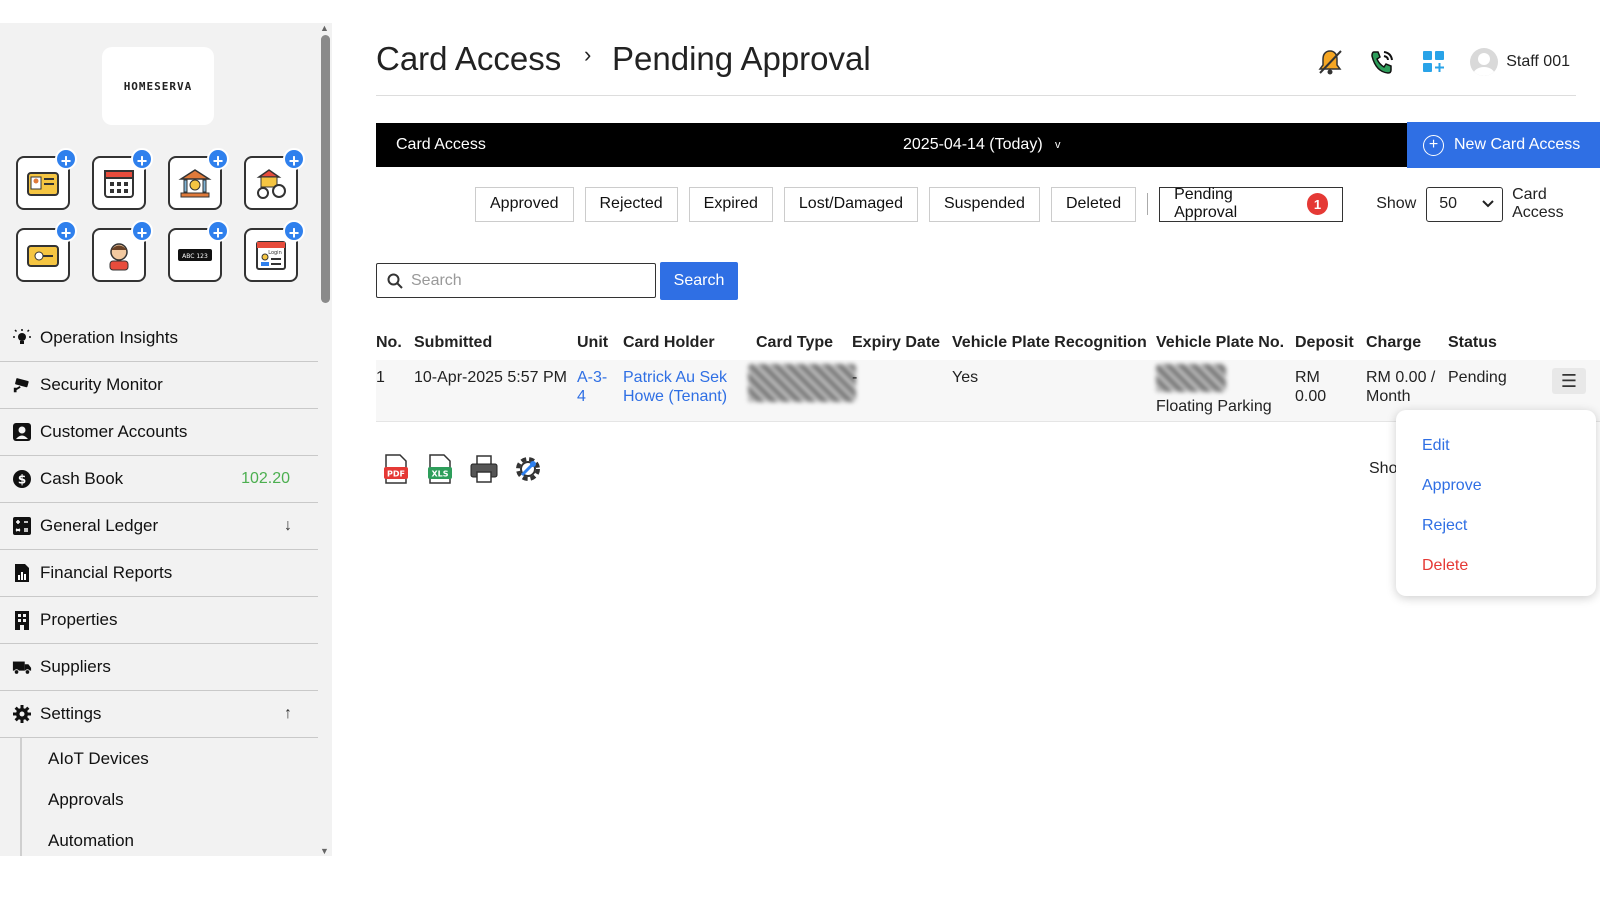  I want to click on report-chart-icon, so click(22, 573).